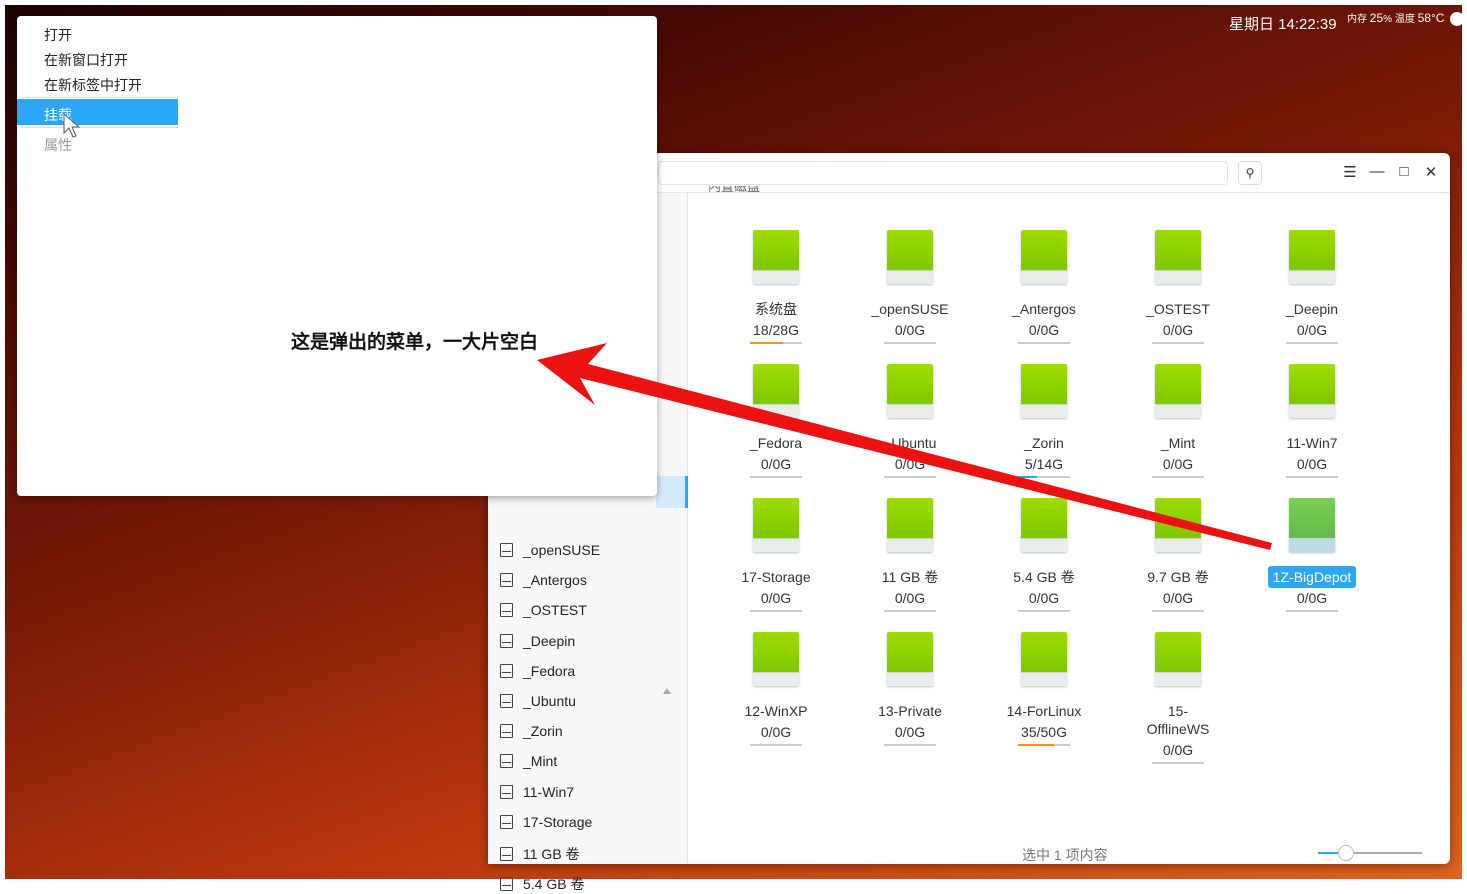 The image size is (1467, 894). I want to click on arrow-shape, so click(904, 446).